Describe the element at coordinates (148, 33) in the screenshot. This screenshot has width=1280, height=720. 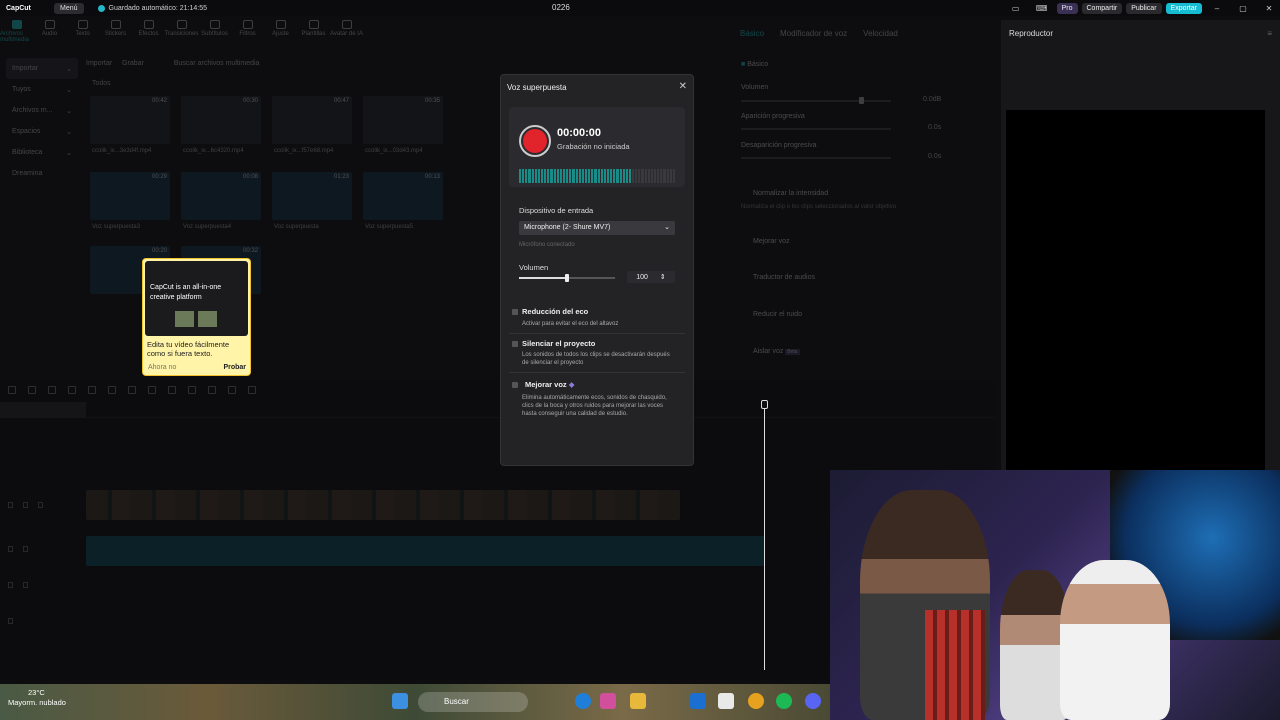
I see `tool-effects: Efectos` at that location.